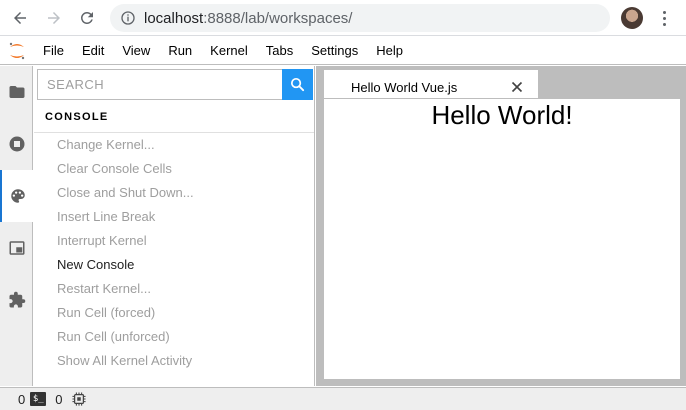 The height and width of the screenshot is (410, 686). I want to click on terminal-count: 0, so click(22, 399).